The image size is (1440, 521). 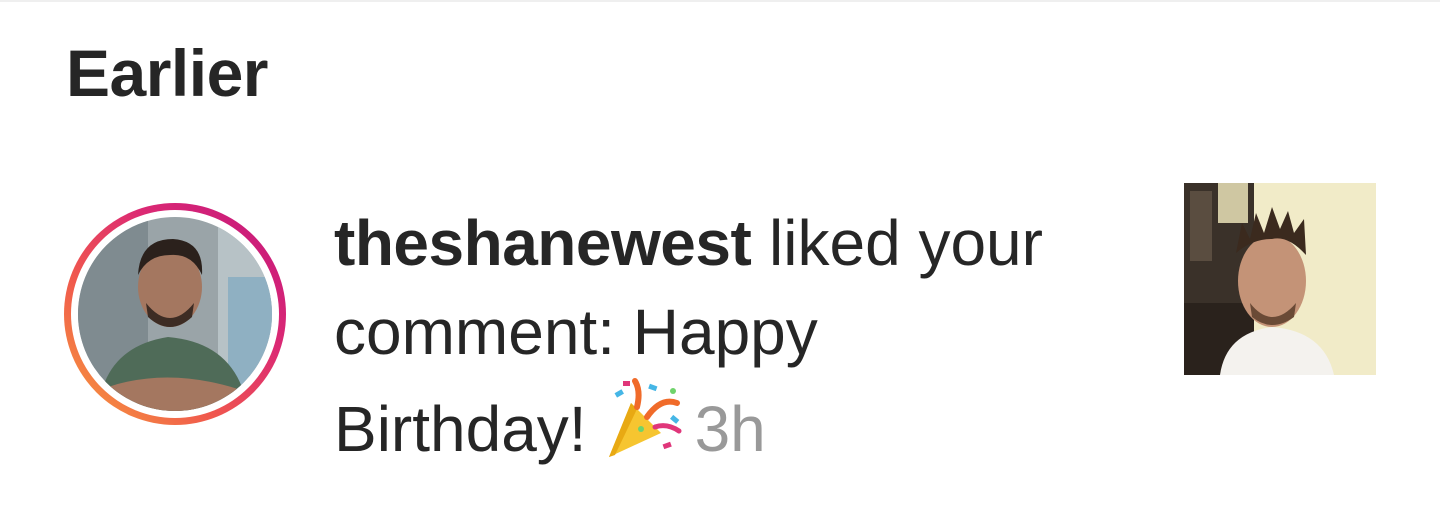 I want to click on timestamp: 3h, so click(x=730, y=429).